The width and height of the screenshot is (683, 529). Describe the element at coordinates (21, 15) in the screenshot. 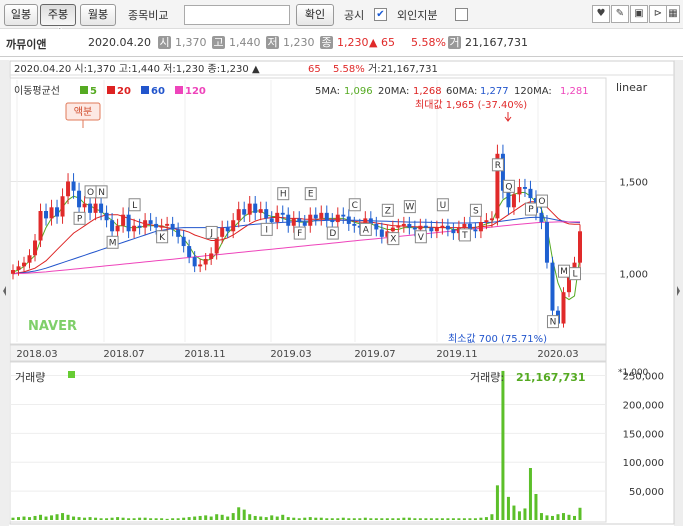

I see `daily-button: 일봉` at that location.